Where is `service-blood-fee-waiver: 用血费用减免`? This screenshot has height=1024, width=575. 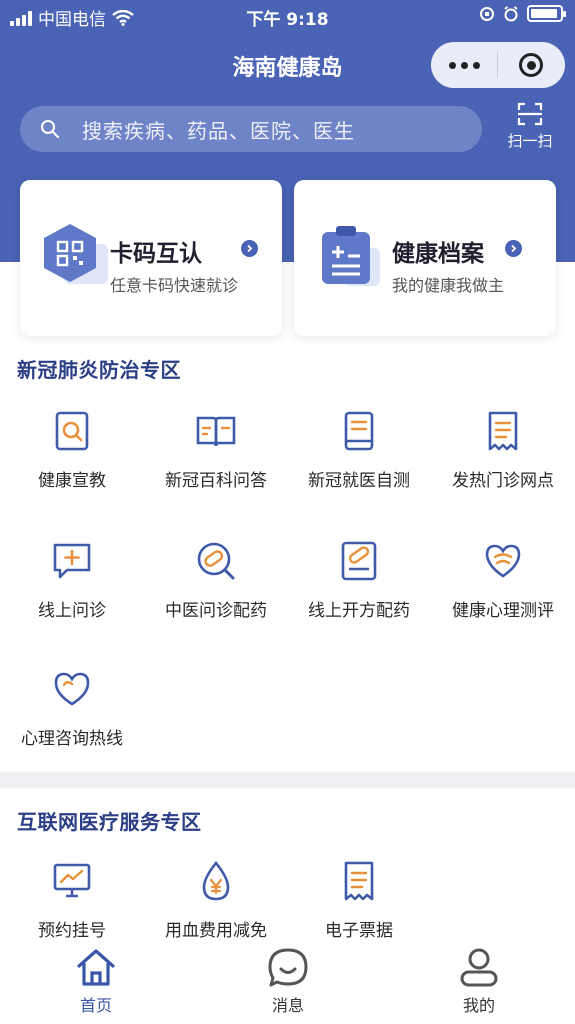 service-blood-fee-waiver: 用血费用减免 is located at coordinates (216, 900).